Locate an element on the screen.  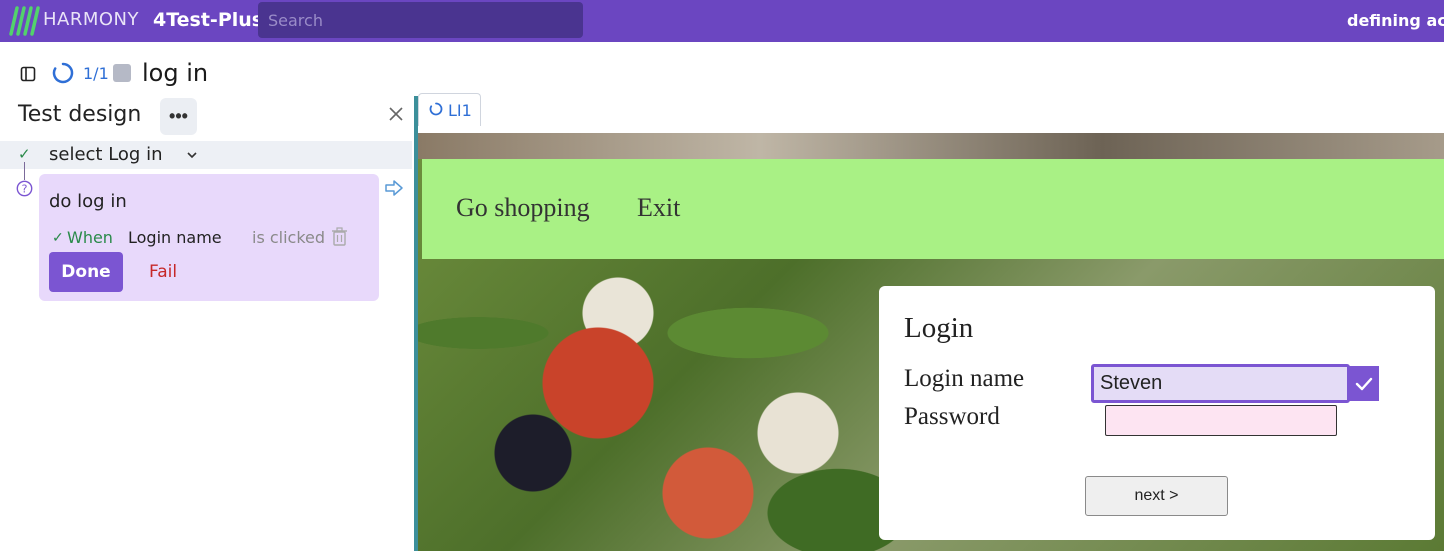
status-text: defining acti is located at coordinates (1395, 20).